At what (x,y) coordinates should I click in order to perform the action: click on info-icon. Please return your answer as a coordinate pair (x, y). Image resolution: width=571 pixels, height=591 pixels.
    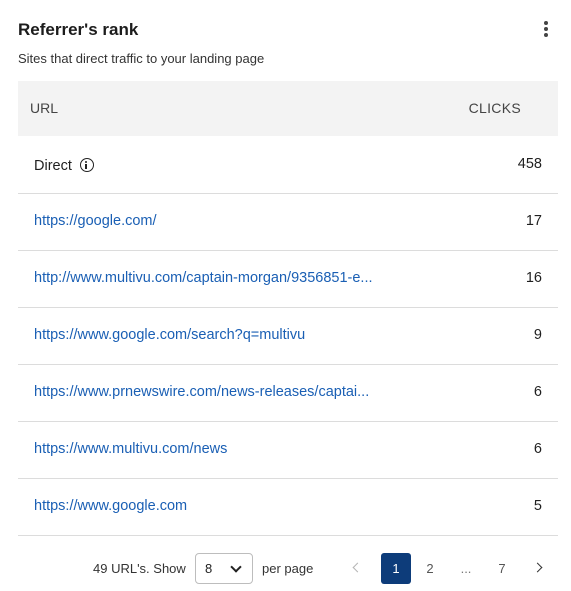
    Looking at the image, I should click on (86, 165).